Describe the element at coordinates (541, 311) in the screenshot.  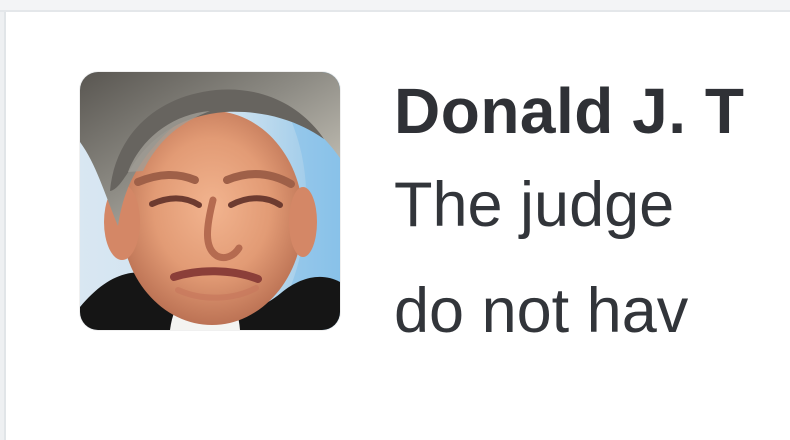
I see `tweet-text-line-2: do not hav` at that location.